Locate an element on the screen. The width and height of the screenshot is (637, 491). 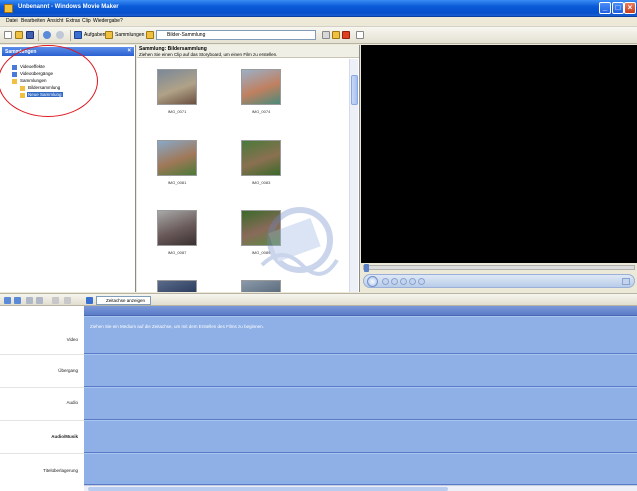
filmstrip-watermark-icon is located at coordinates (299, 241).